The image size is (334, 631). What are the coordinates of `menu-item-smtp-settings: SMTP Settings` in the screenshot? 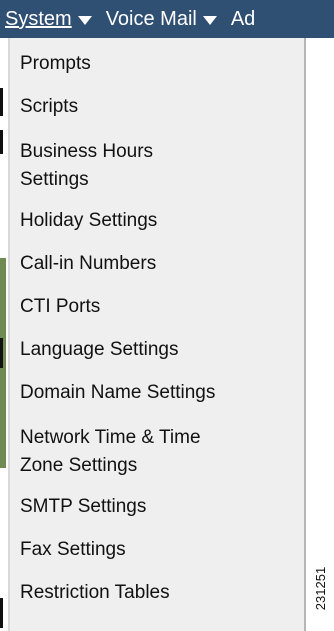 It's located at (157, 507).